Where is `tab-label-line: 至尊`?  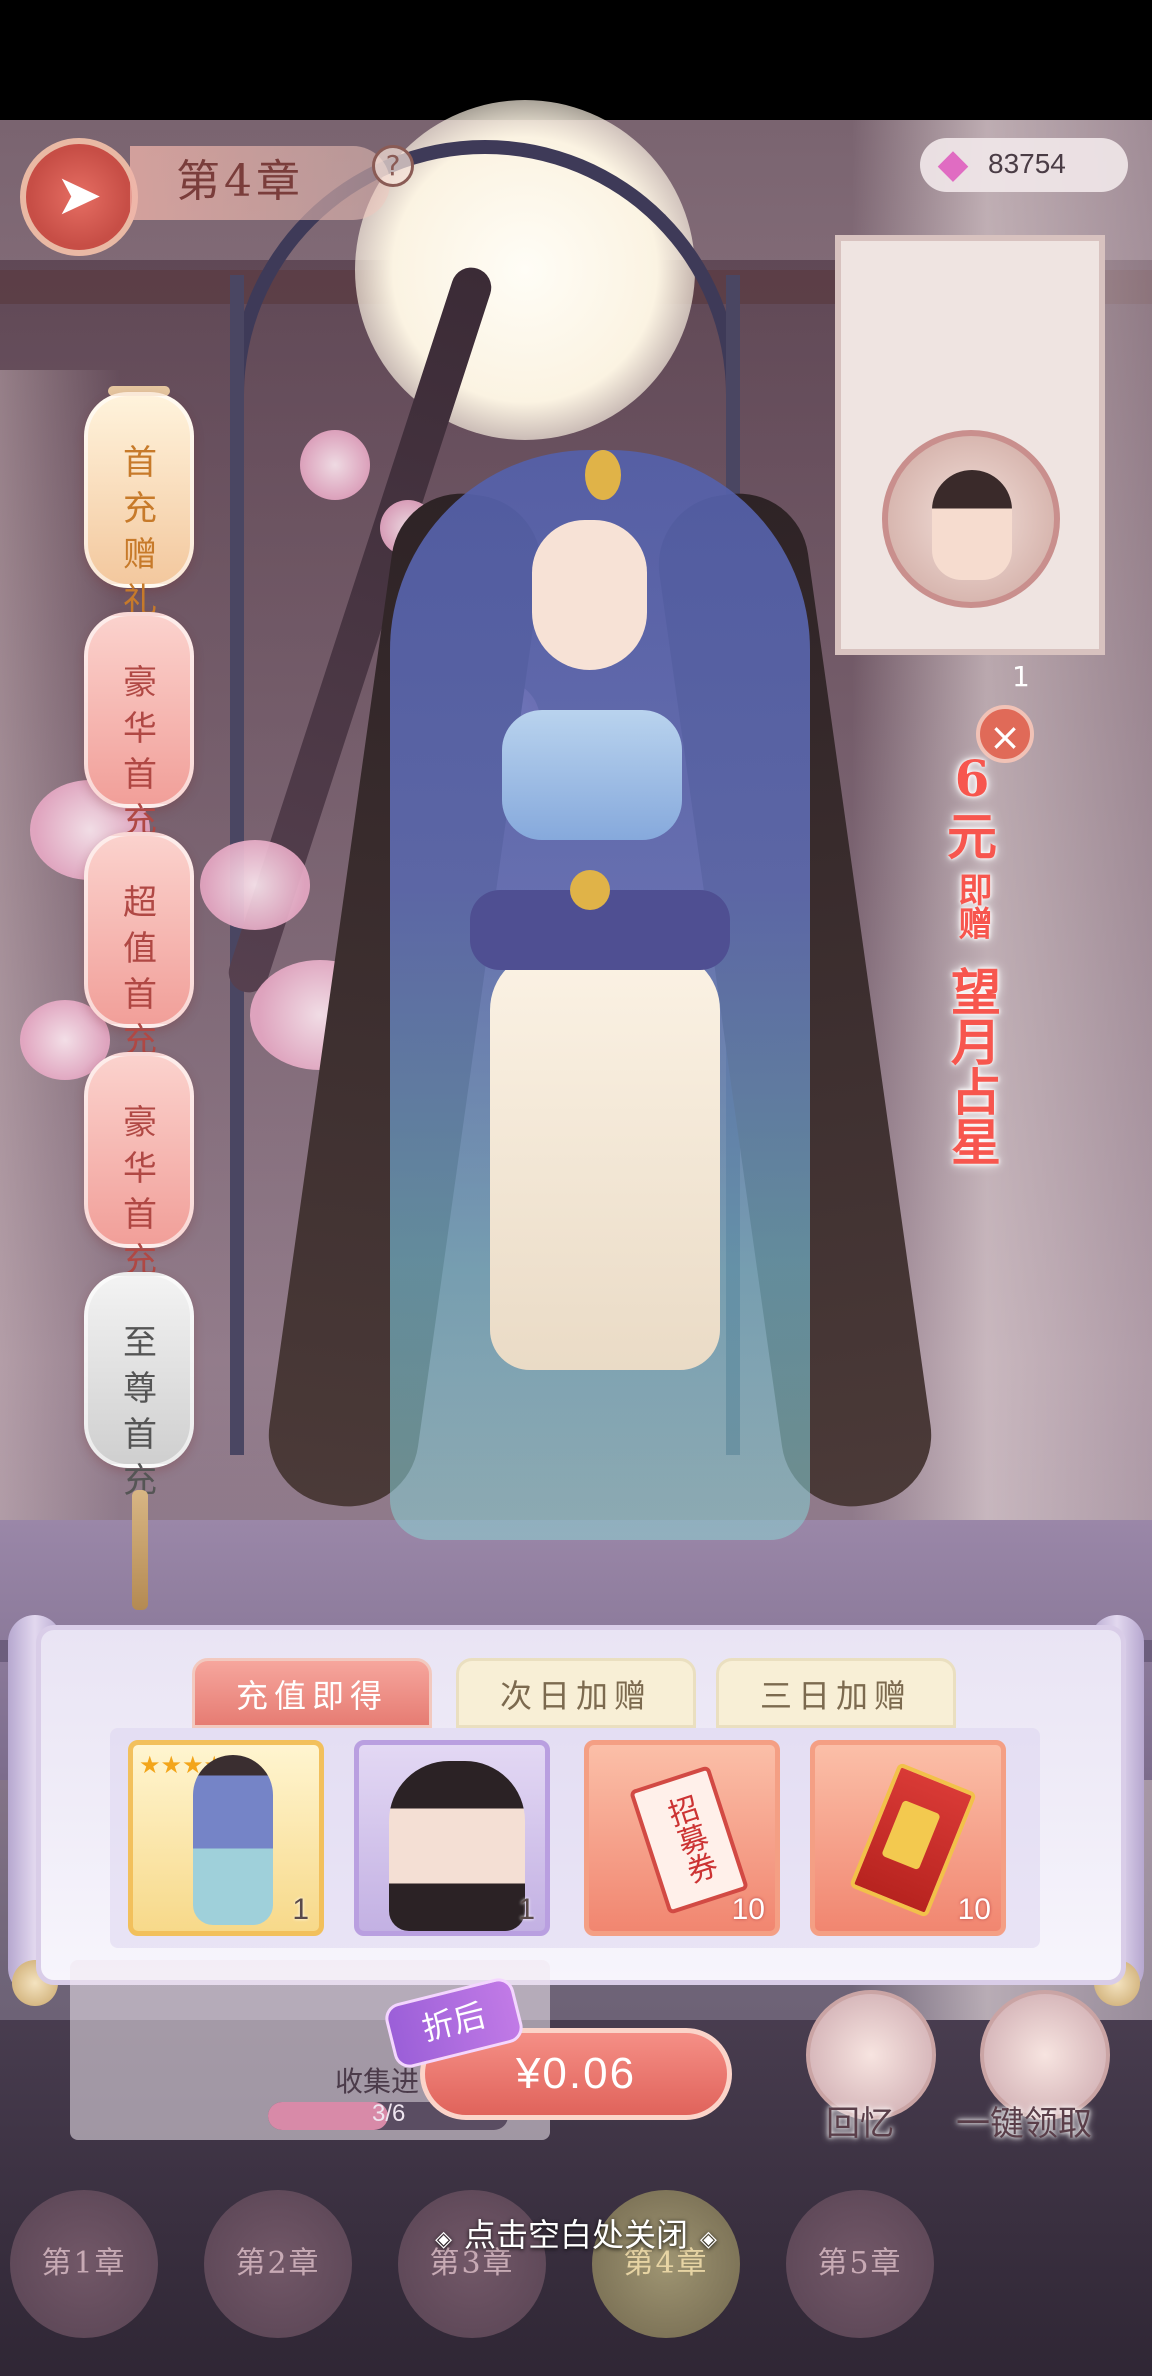 tab-label-line: 至尊 is located at coordinates (148, 1366).